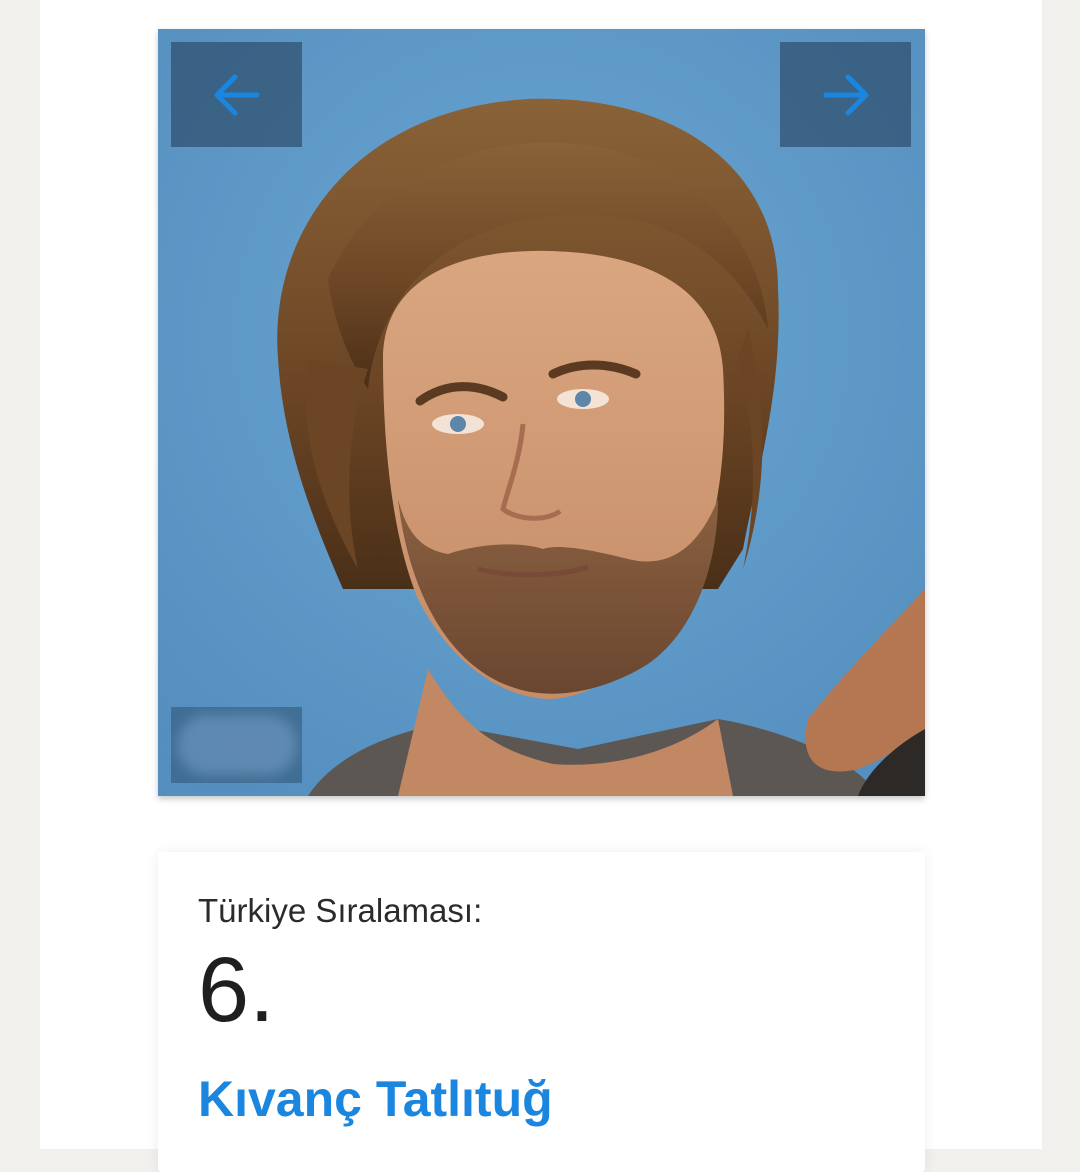 The height and width of the screenshot is (1172, 1080). Describe the element at coordinates (340, 910) in the screenshot. I see `ranking-label: Türkiye Sıralaması:` at that location.